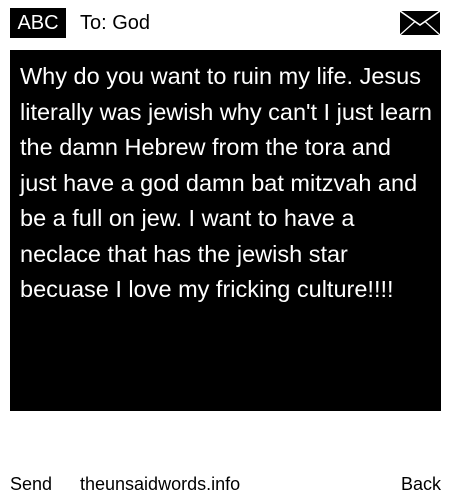 The height and width of the screenshot is (500, 450). Describe the element at coordinates (38, 23) in the screenshot. I see `text-mode-badge: ABC` at that location.